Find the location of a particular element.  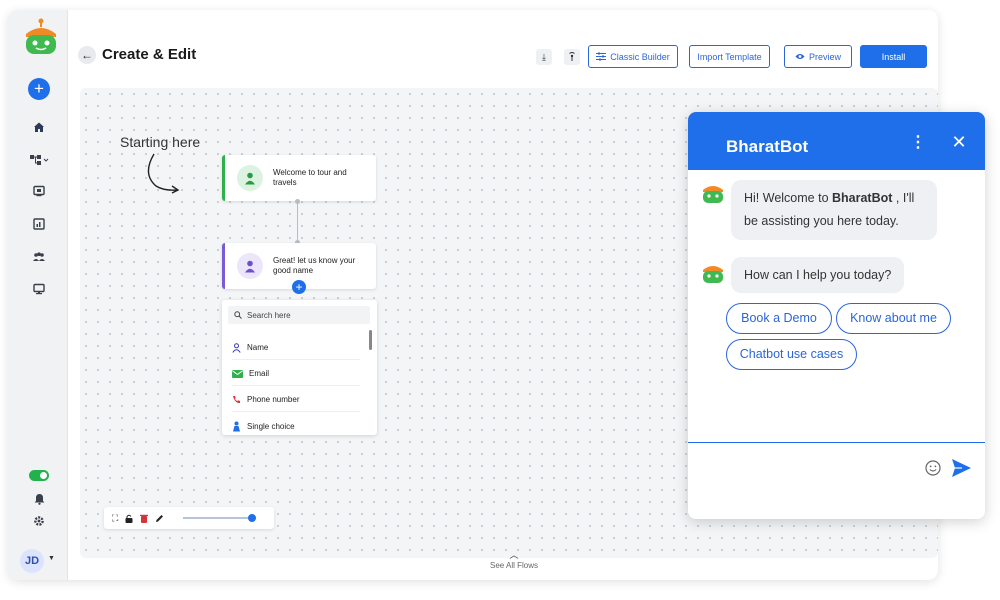

quick-reply-use-cases: Chatbot use cases is located at coordinates (791, 354).